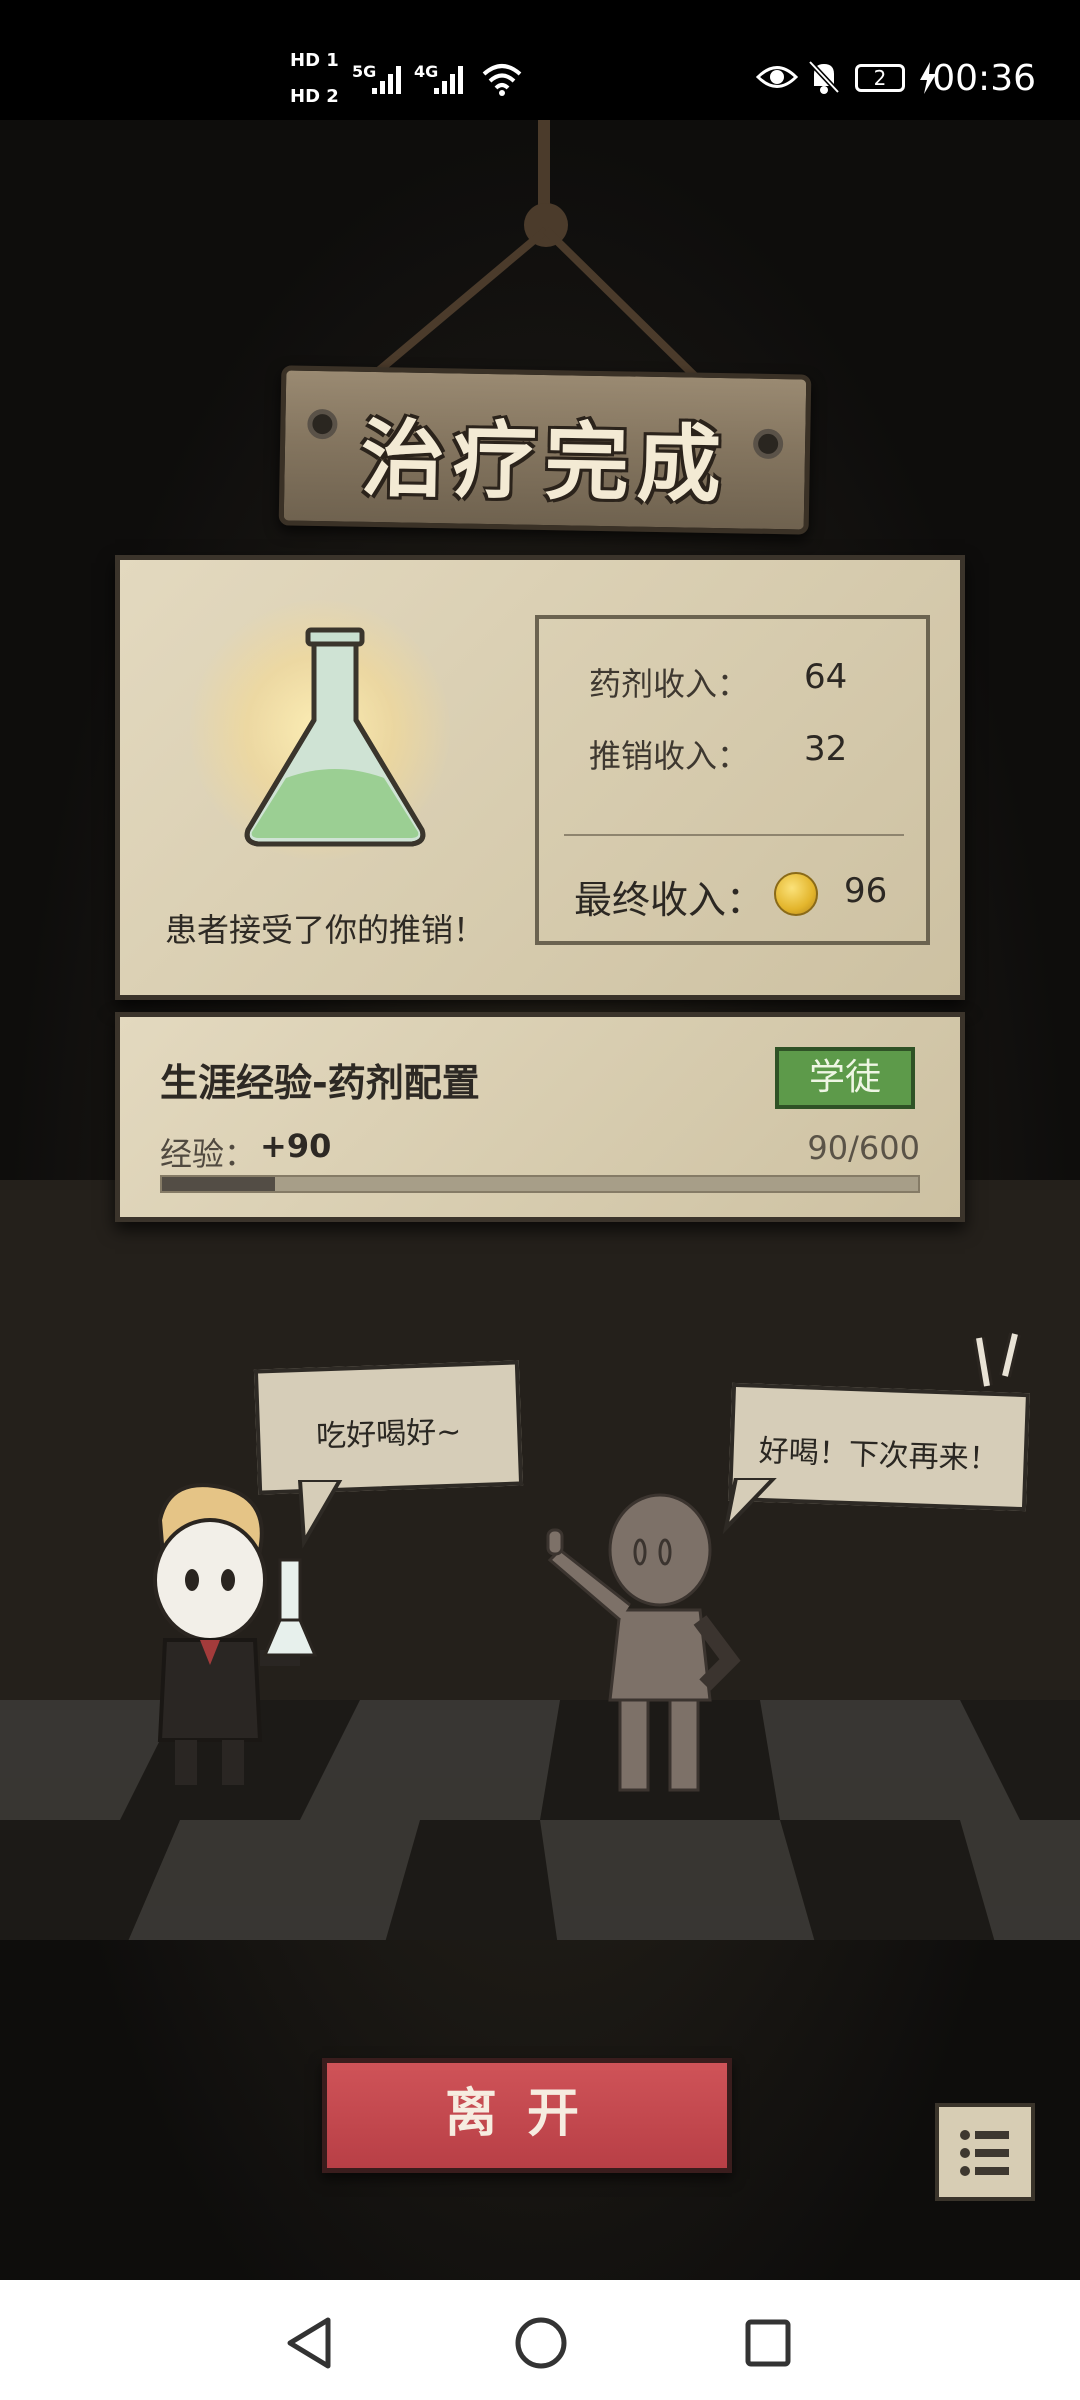  I want to click on experience-progress-fill, so click(219, 1184).